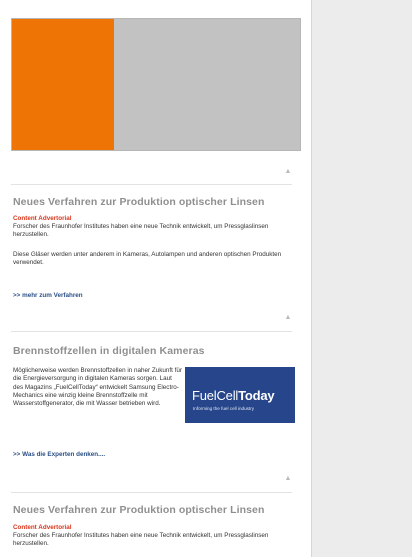  What do you see at coordinates (224, 408) in the screenshot?
I see `ad-tagline: Informing the fuel cell industry` at bounding box center [224, 408].